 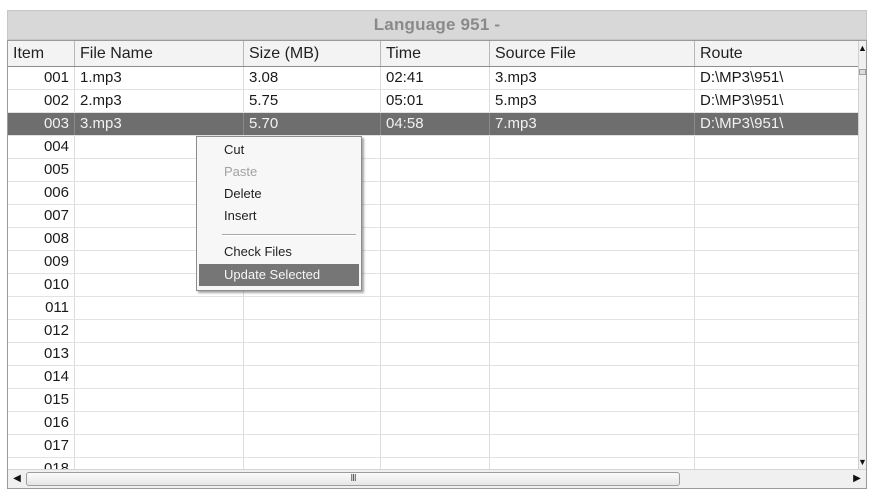 I want to click on table-row: 004, so click(x=434, y=147).